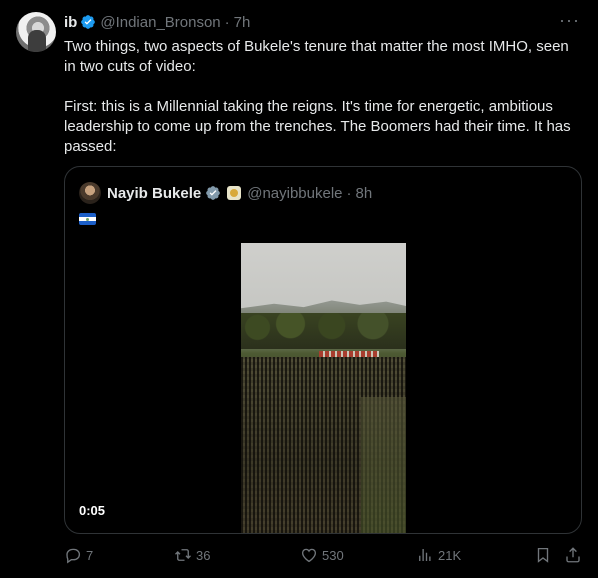 This screenshot has width=598, height=578. I want to click on quoted-timestamp: 8h, so click(364, 193).